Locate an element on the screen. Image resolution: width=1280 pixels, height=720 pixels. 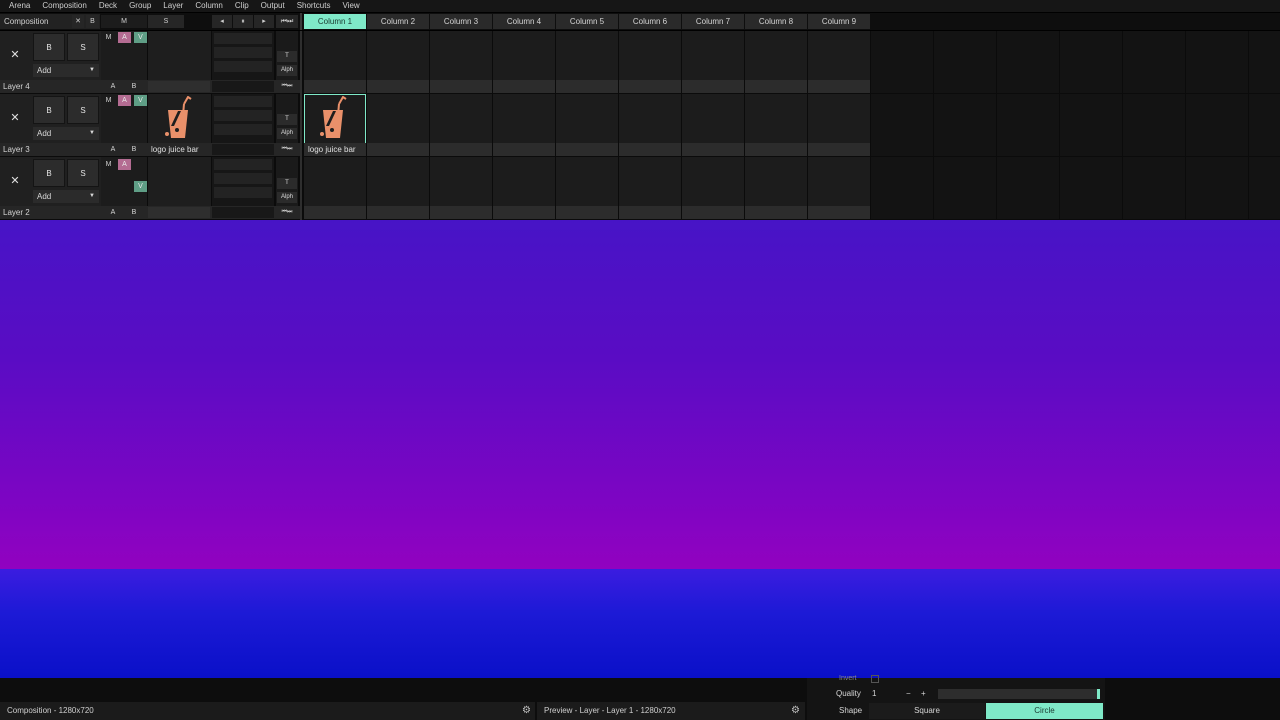
layer-name: Layer 4 is located at coordinates (16, 86).